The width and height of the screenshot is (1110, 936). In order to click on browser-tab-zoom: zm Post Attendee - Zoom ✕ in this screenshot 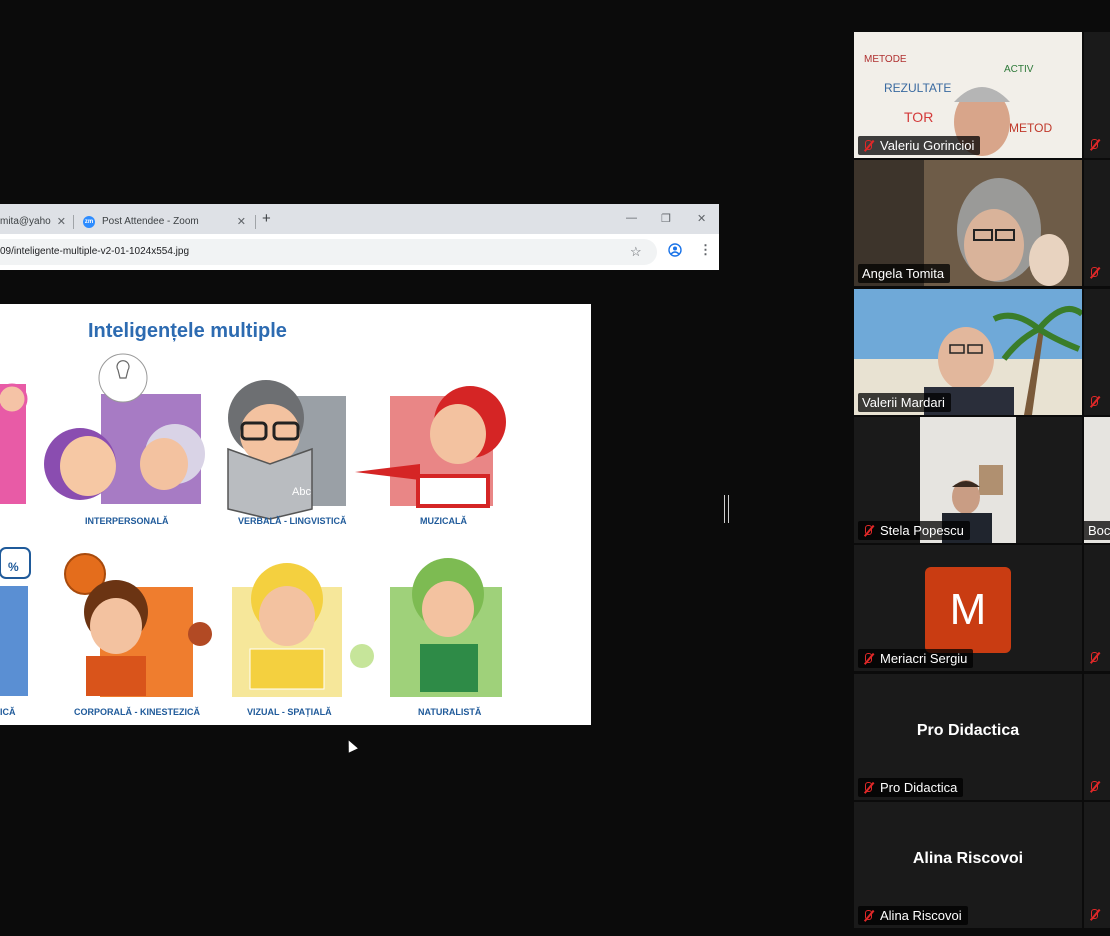, I will do `click(165, 221)`.